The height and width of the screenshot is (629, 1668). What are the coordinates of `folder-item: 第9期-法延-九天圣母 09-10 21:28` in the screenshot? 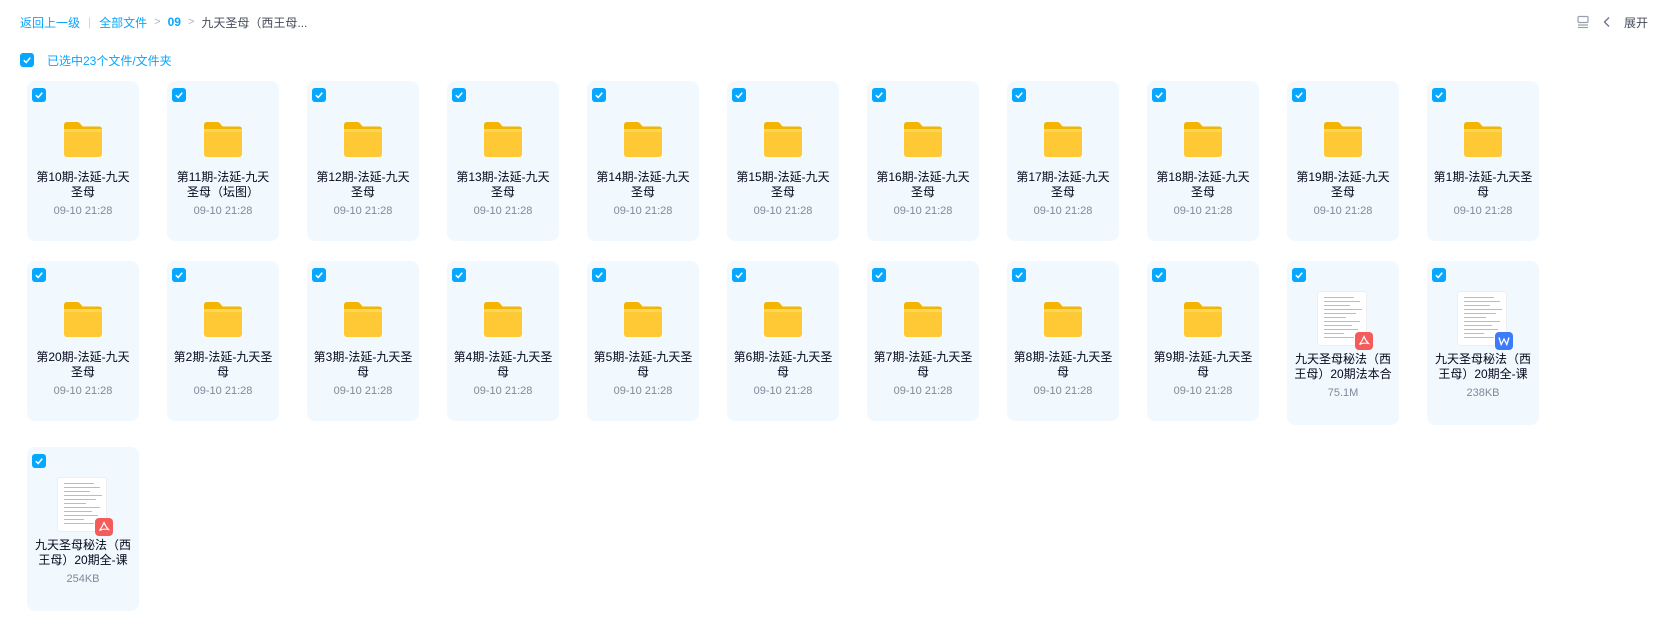 It's located at (1203, 341).